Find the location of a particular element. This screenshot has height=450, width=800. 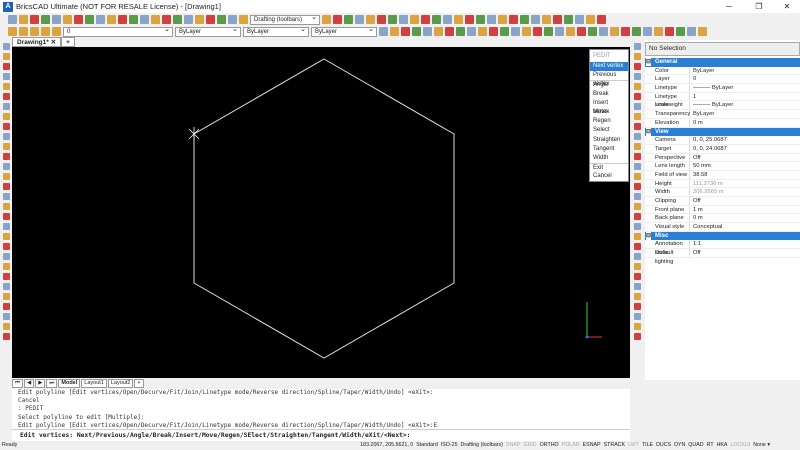

property-value: 206.9565 m is located at coordinates (707, 192).